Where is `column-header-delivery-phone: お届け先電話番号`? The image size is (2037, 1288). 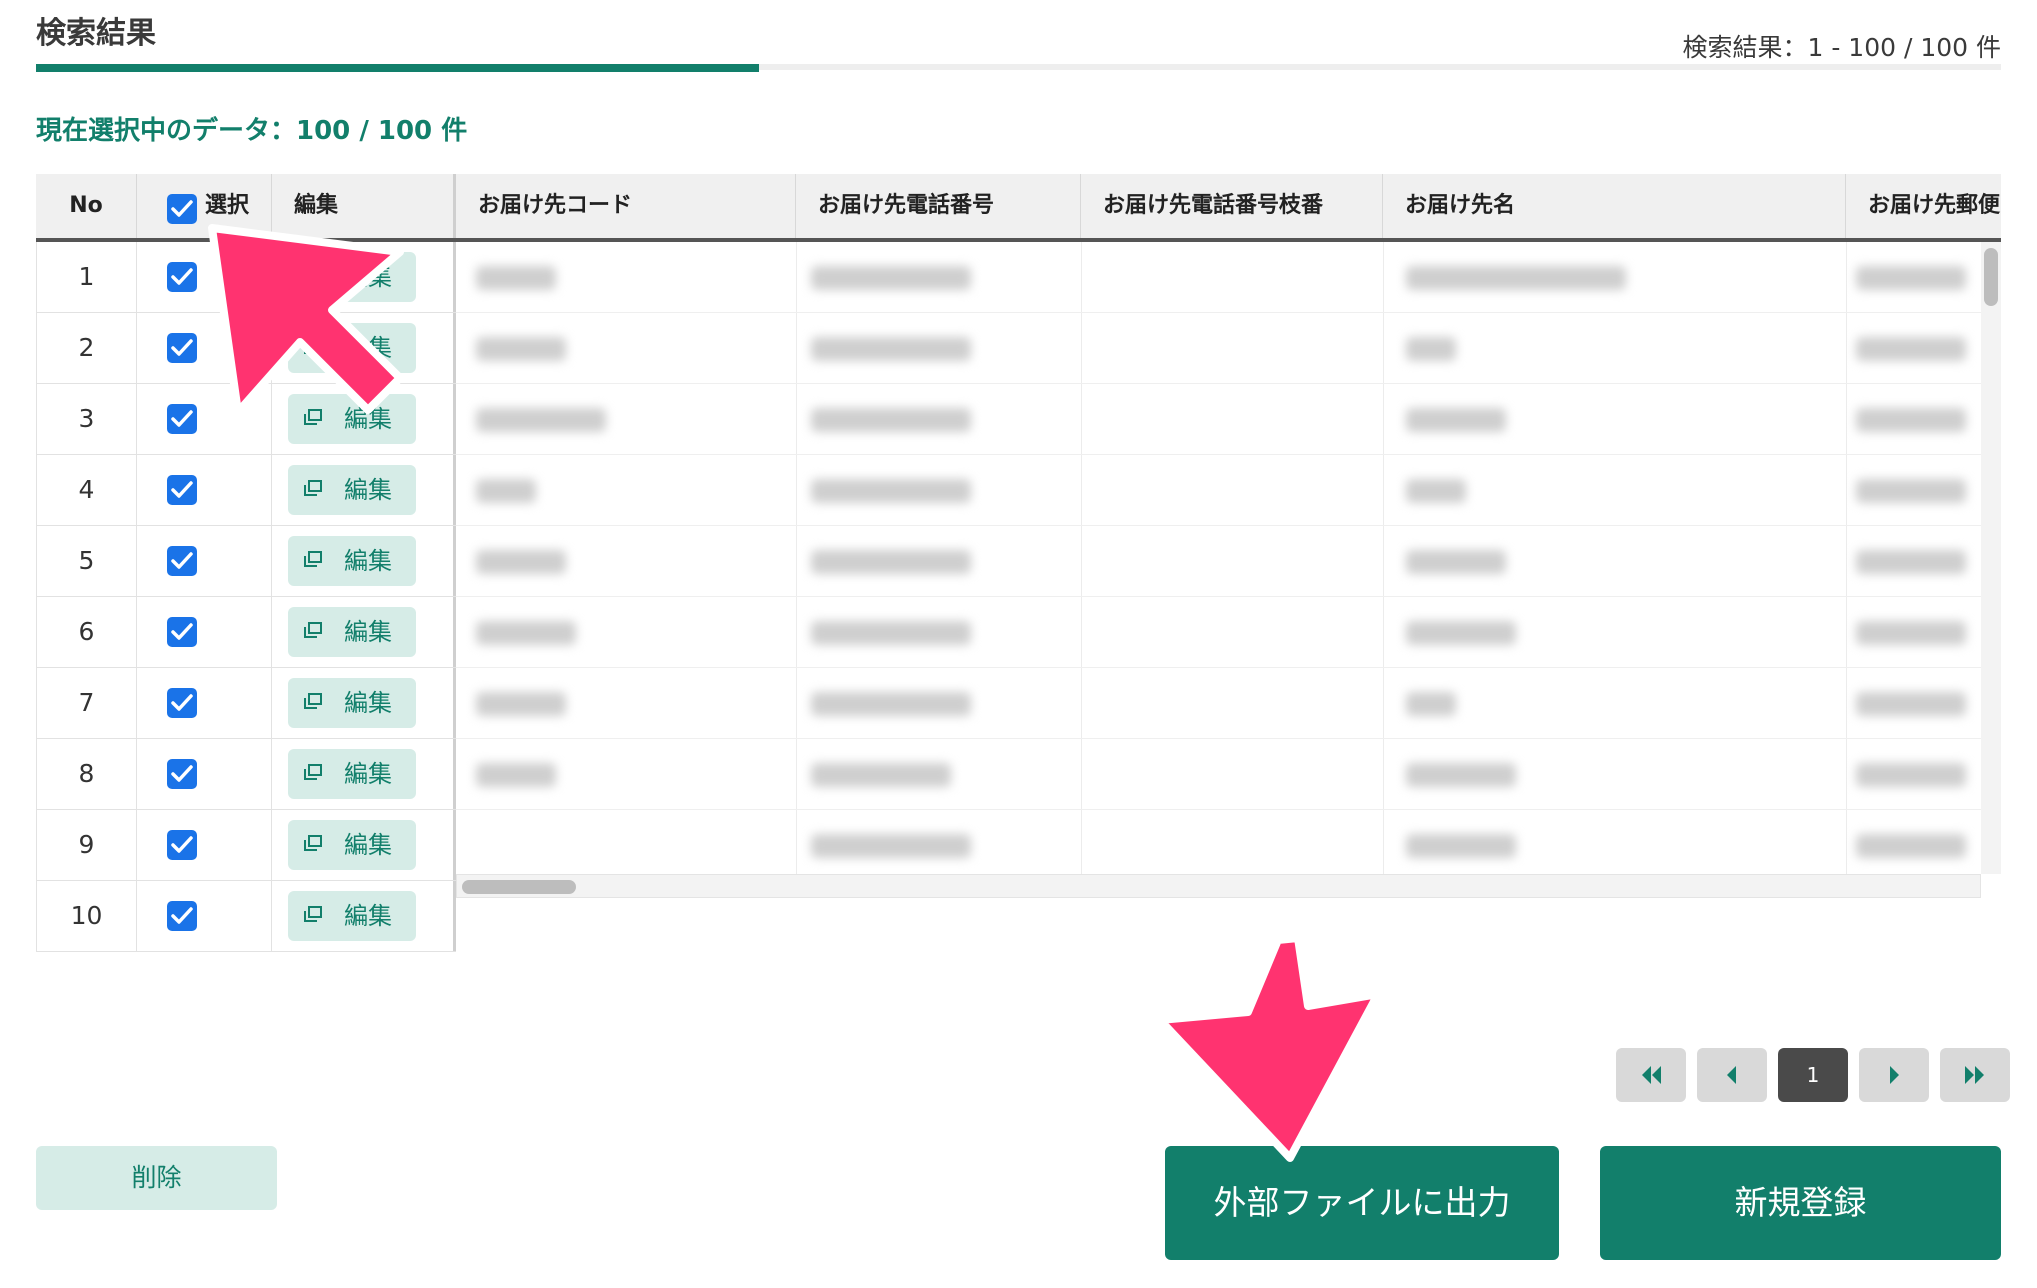
column-header-delivery-phone: お届け先電話番号 is located at coordinates (938, 206).